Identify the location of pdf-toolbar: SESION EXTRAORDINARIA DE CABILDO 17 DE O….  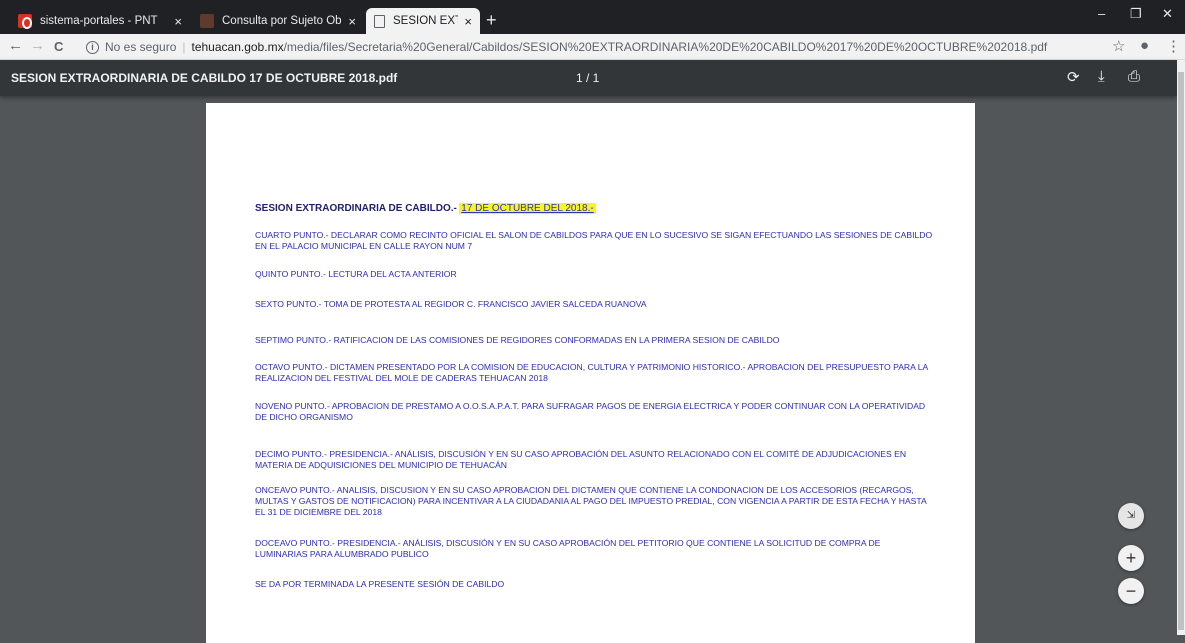
(588, 78).